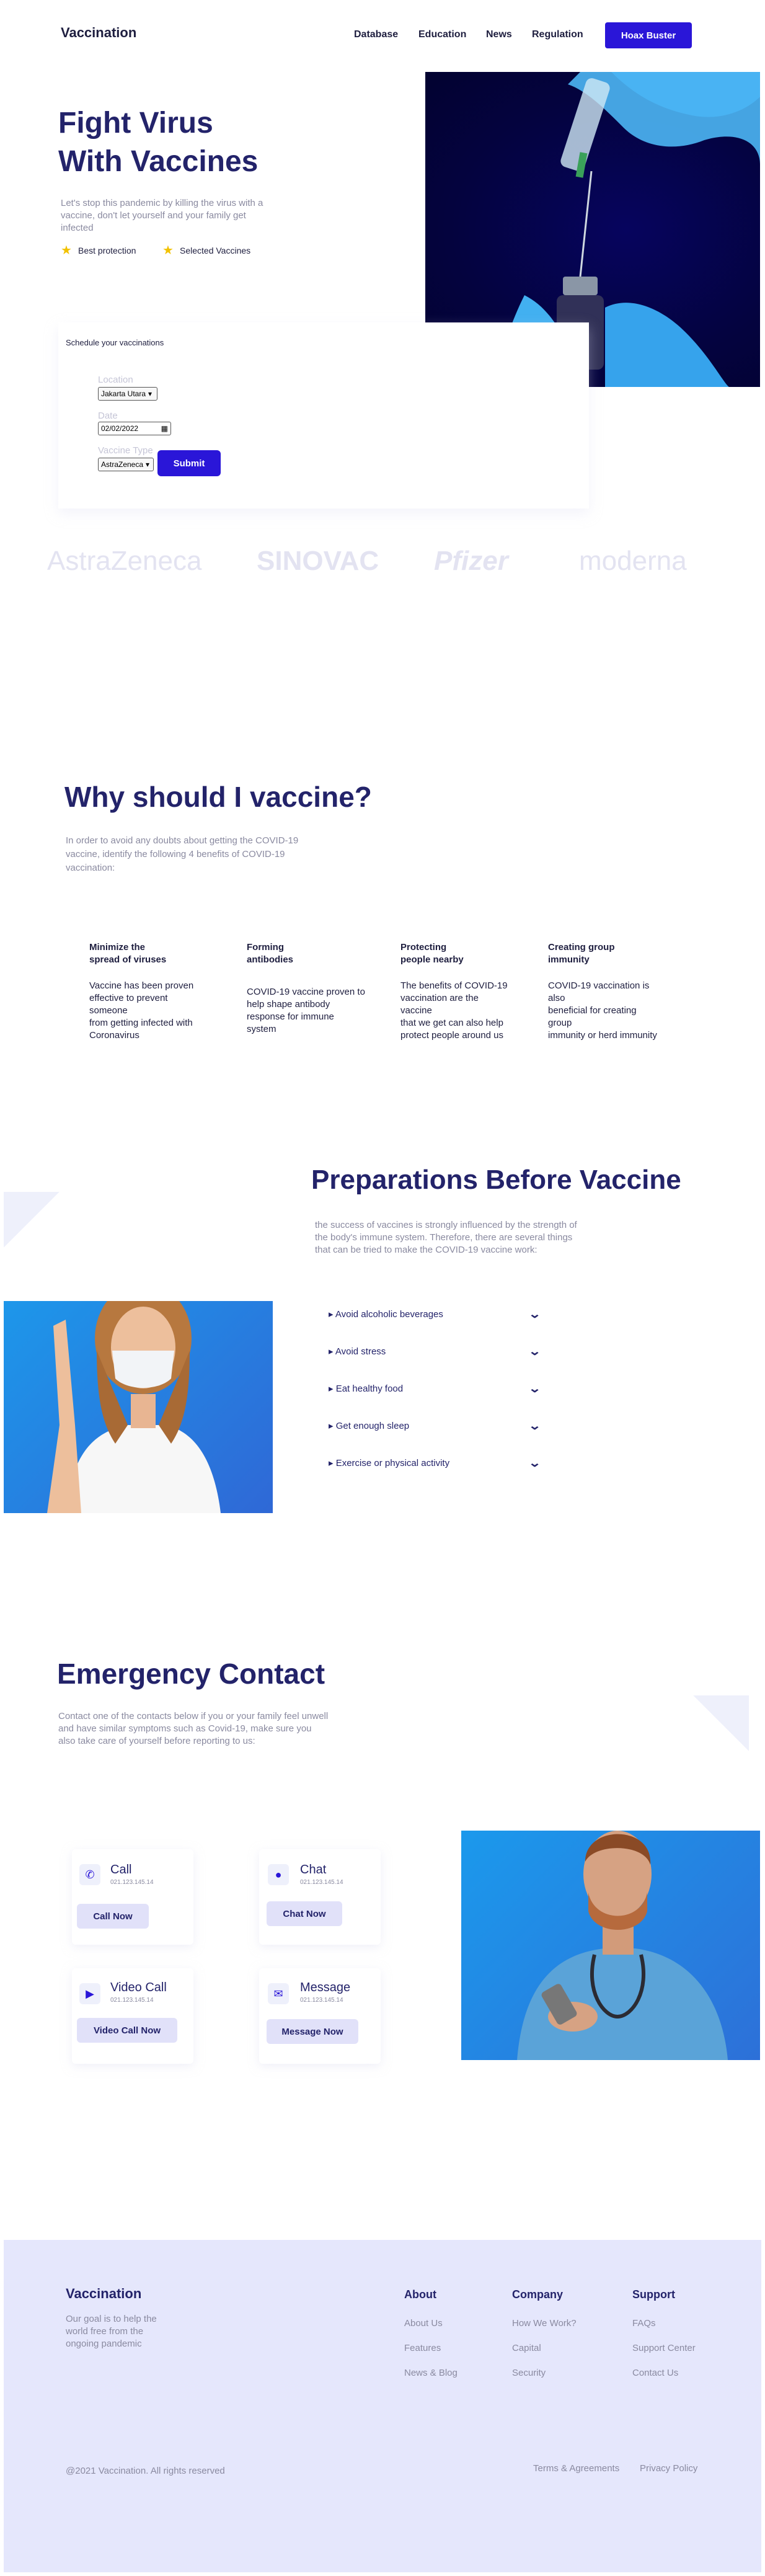  I want to click on doctor-photo, so click(610, 1945).